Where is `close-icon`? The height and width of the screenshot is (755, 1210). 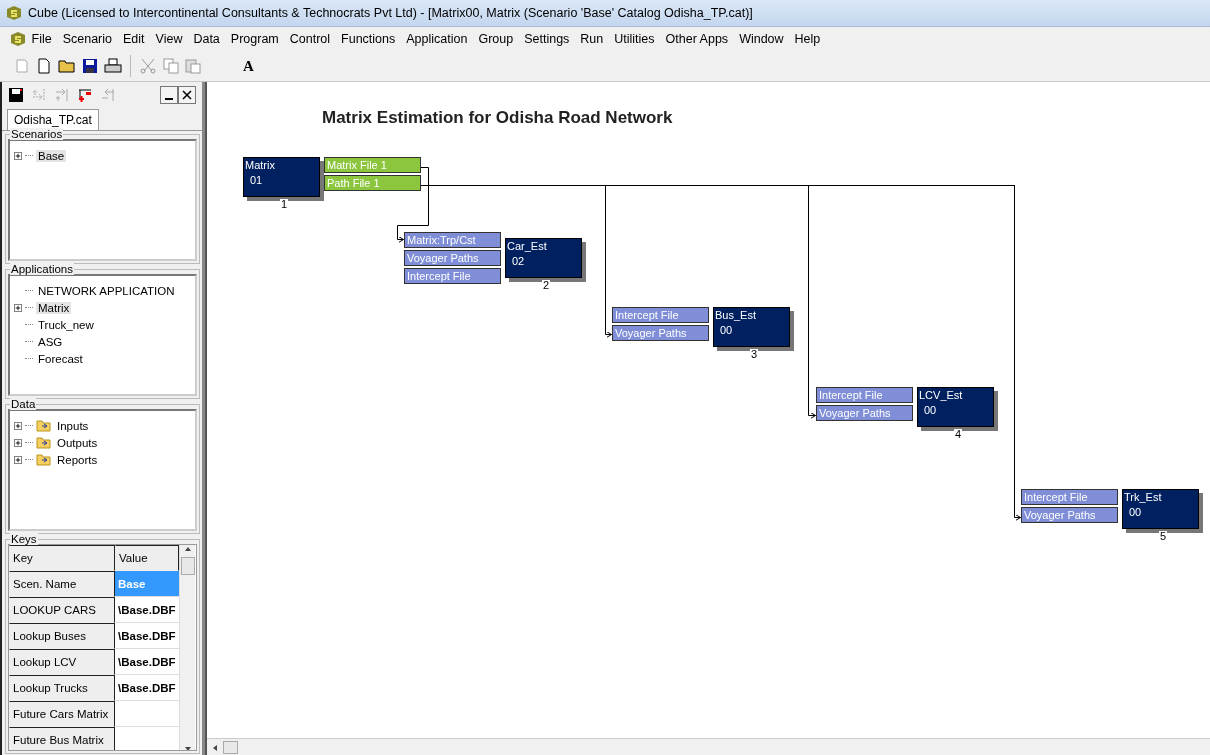 close-icon is located at coordinates (187, 95).